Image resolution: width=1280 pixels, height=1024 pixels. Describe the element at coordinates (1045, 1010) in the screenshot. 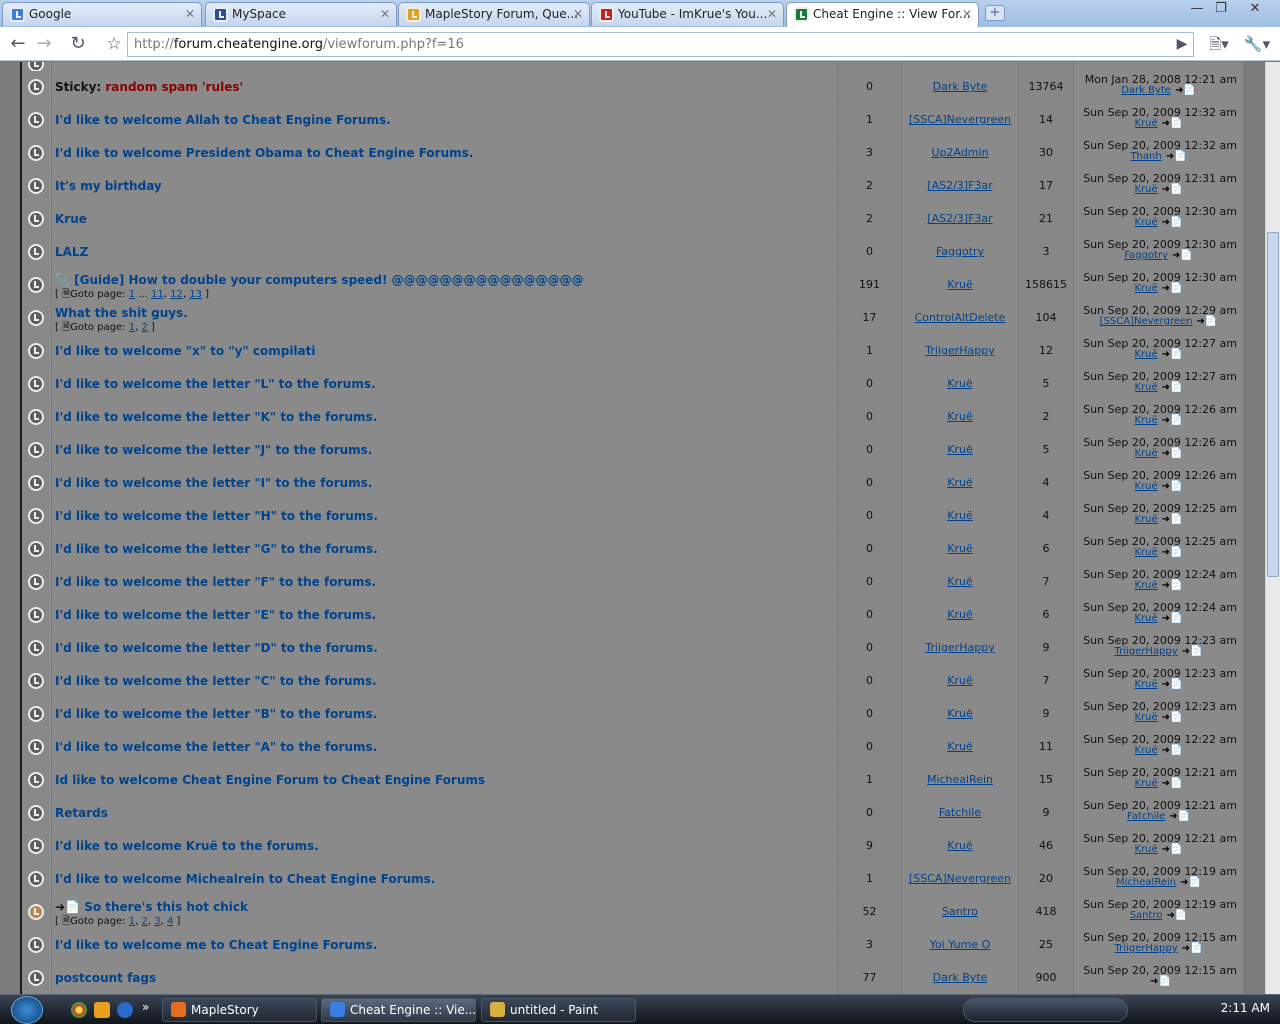

I see `media-player-toolbar` at that location.